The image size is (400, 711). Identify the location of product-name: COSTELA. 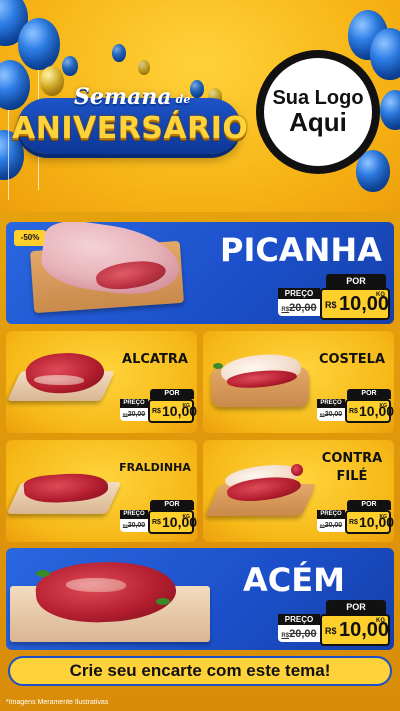
(352, 359).